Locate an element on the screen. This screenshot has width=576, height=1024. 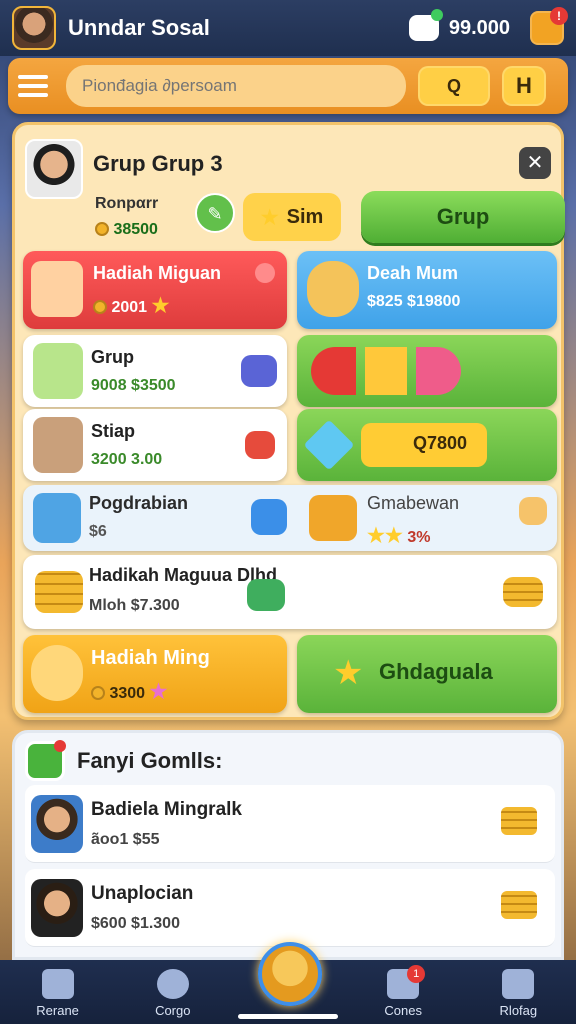
card-title: Hadiah Ming is located at coordinates (150, 658).